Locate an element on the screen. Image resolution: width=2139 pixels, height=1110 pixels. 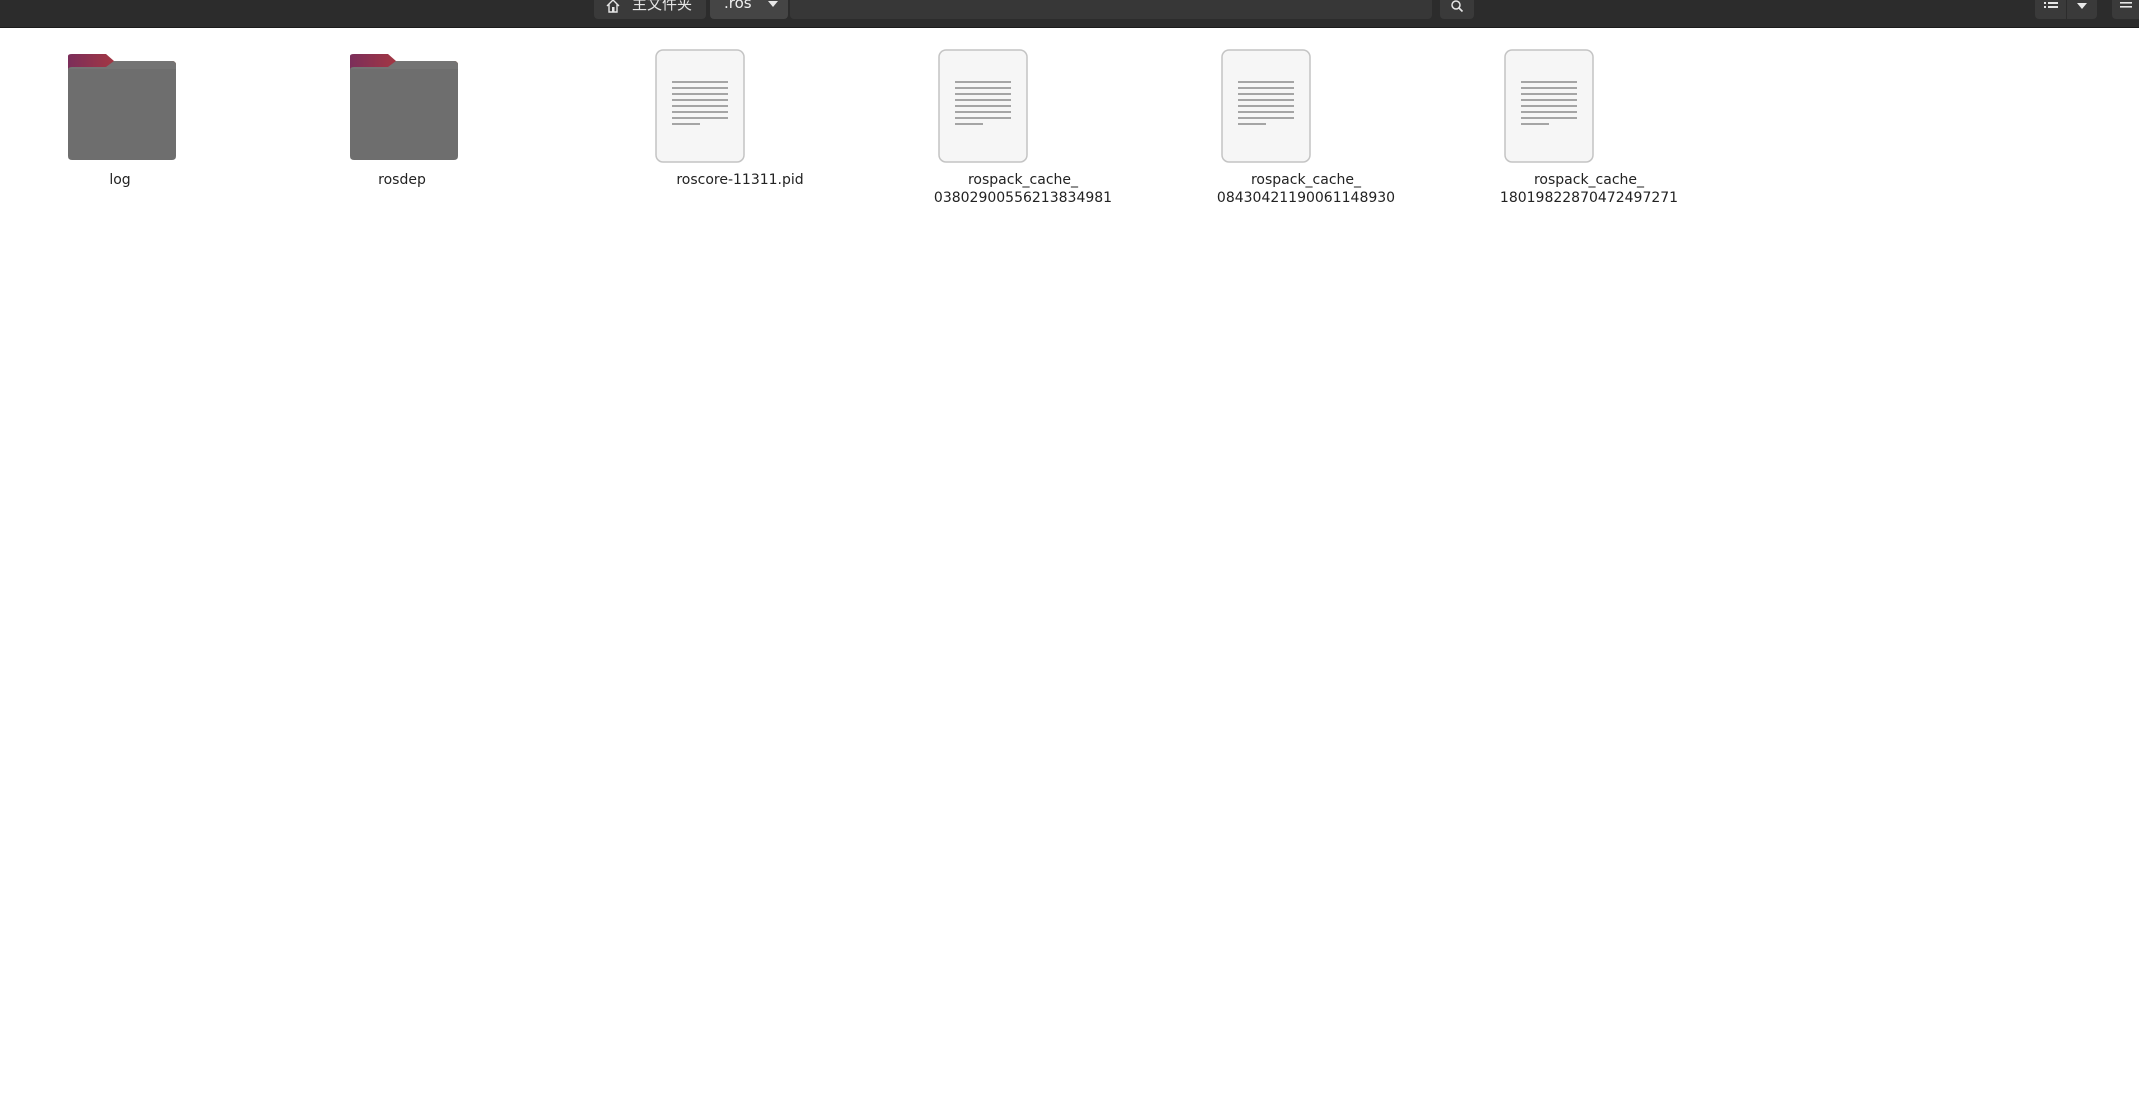
file-item-rospack-cache-2: rospack_cache_ 08430421190061148930 is located at coordinates (1273, 133).